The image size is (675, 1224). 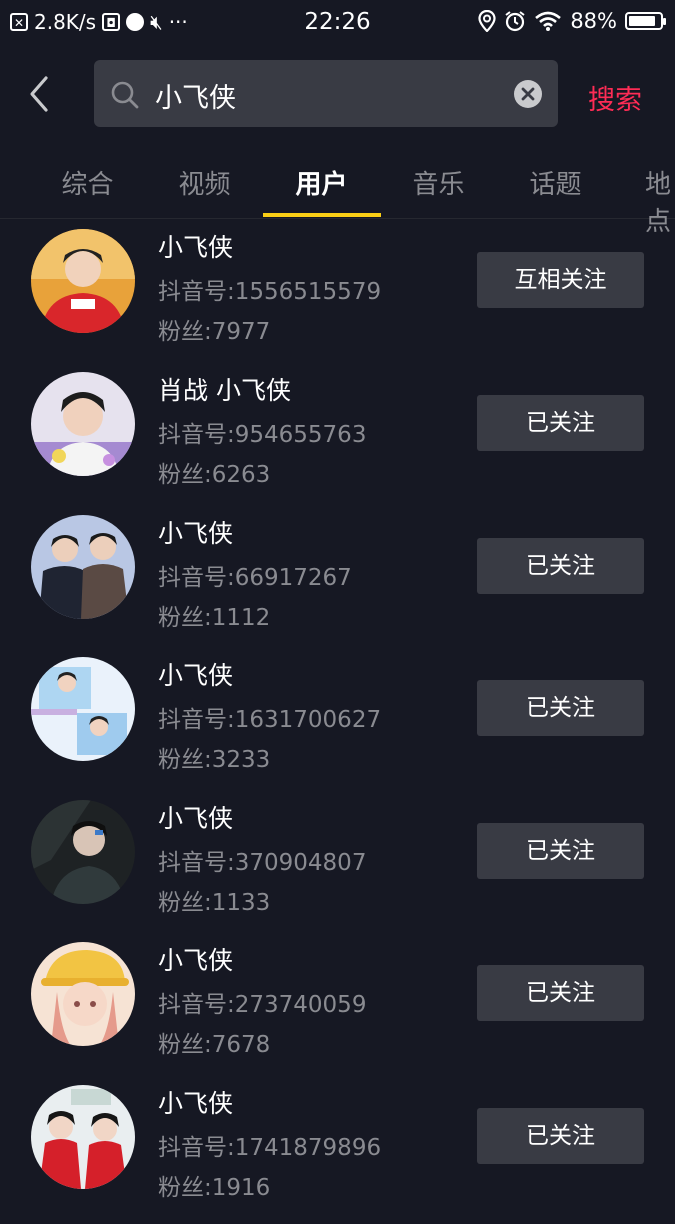 I want to click on search-query: 小飞侠, so click(x=195, y=95).